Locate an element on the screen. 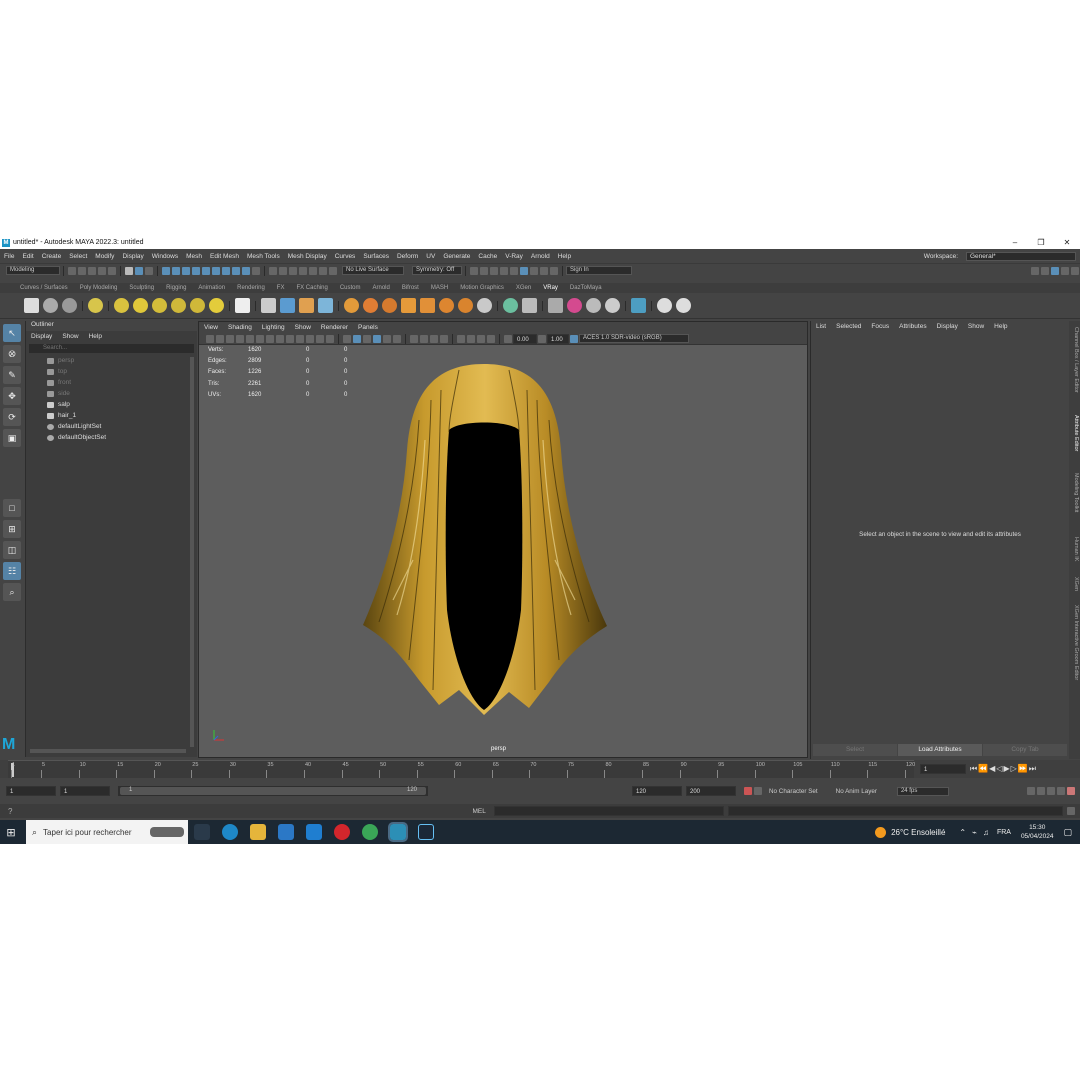 The width and height of the screenshot is (1080, 1080). shadows-icon is located at coordinates (397, 338).